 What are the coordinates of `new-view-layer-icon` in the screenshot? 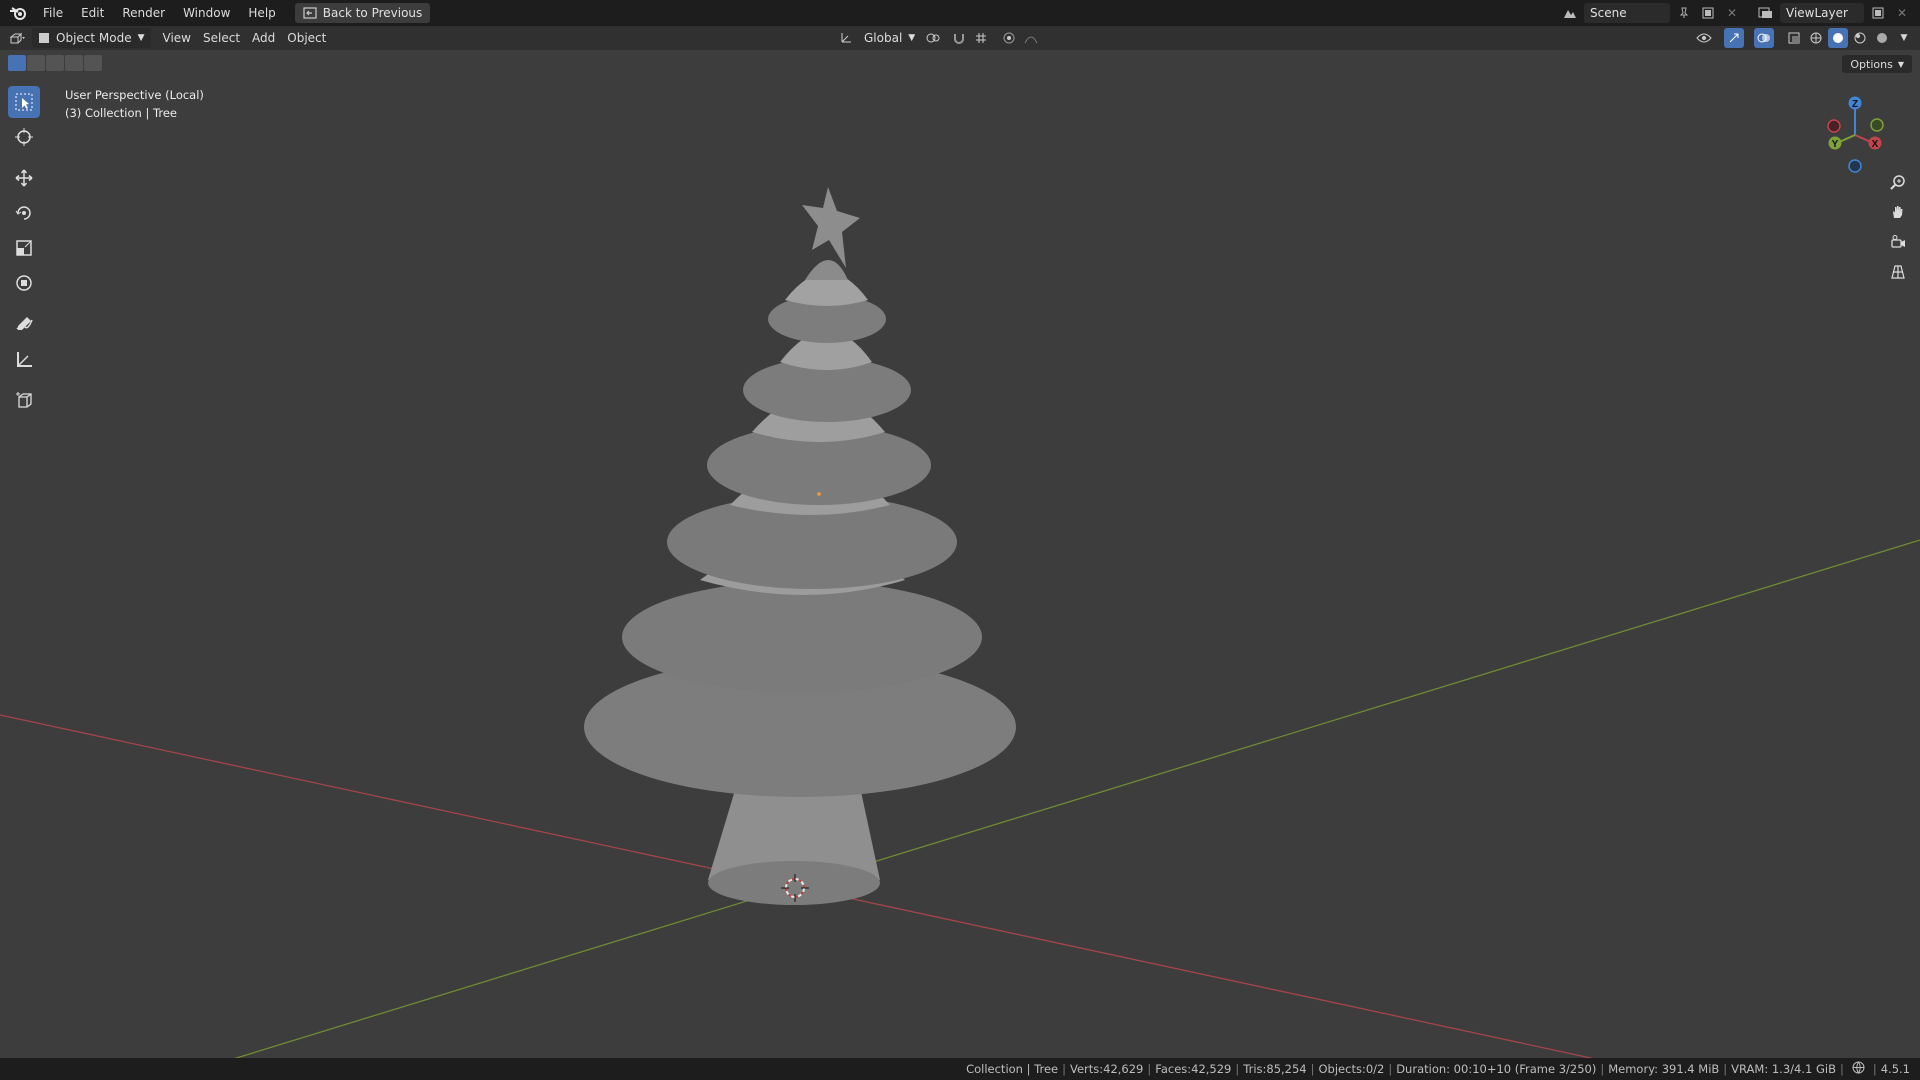 It's located at (1878, 13).